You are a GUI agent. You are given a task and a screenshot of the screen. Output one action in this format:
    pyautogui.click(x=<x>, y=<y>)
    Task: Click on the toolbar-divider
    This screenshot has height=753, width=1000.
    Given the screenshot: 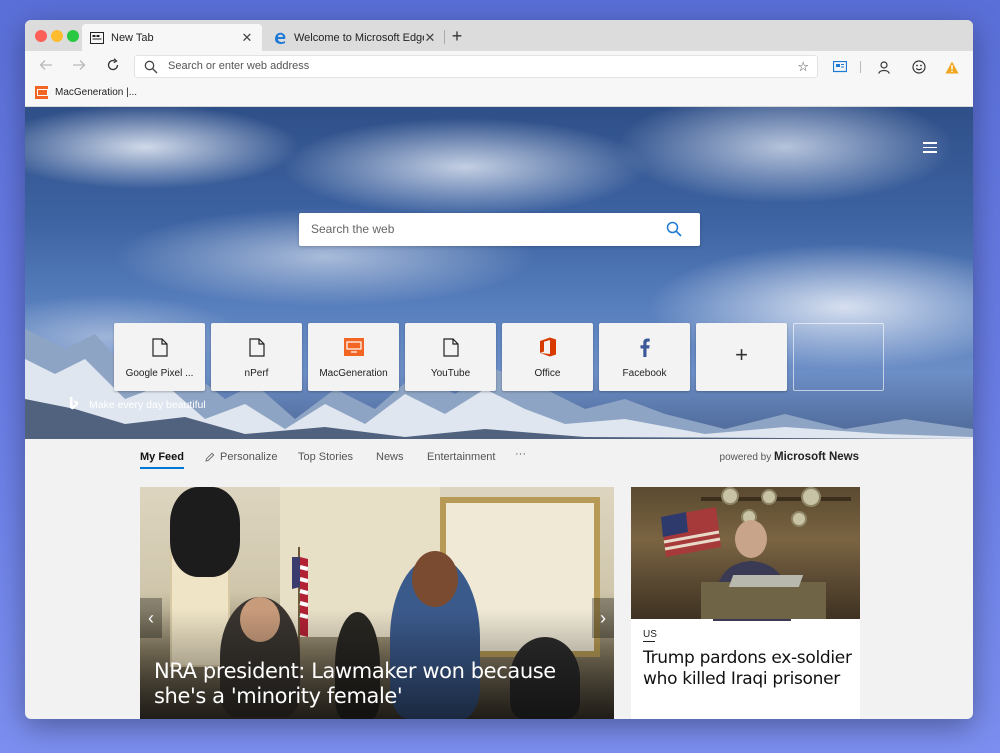 What is the action you would take?
    pyautogui.click(x=860, y=67)
    